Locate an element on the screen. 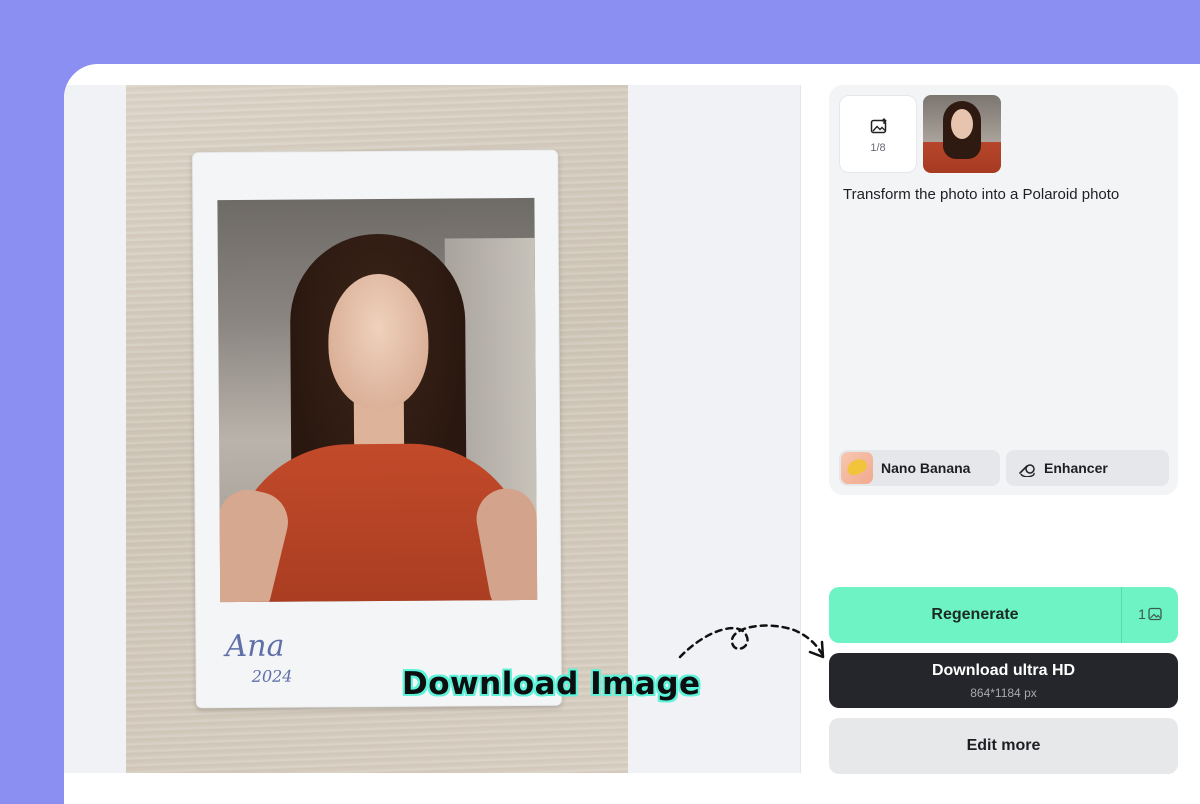  download-label: Download ultra HD is located at coordinates (1003, 670).